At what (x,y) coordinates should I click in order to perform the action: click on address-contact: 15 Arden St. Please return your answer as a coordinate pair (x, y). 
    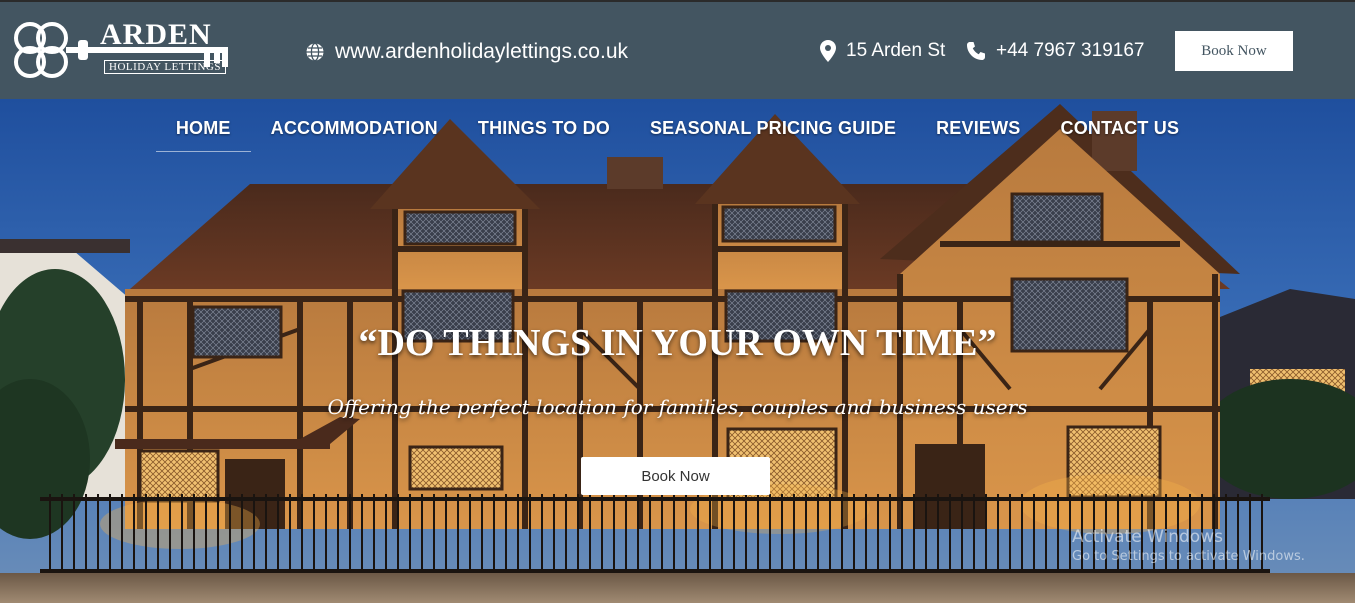
    Looking at the image, I should click on (882, 51).